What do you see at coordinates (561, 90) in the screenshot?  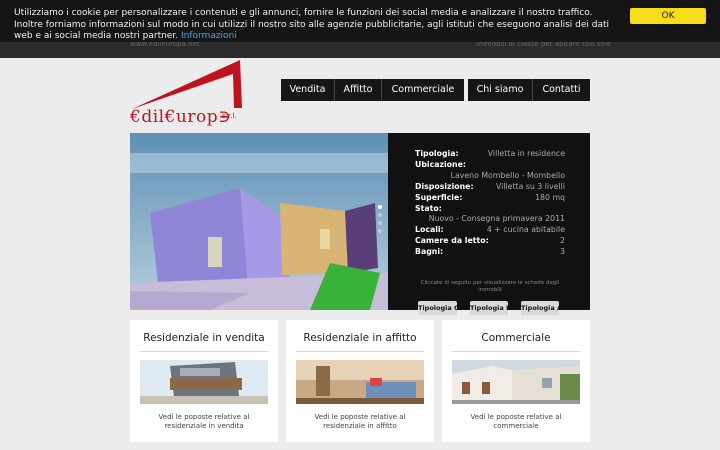 I see `nav-contatti: Contatti` at bounding box center [561, 90].